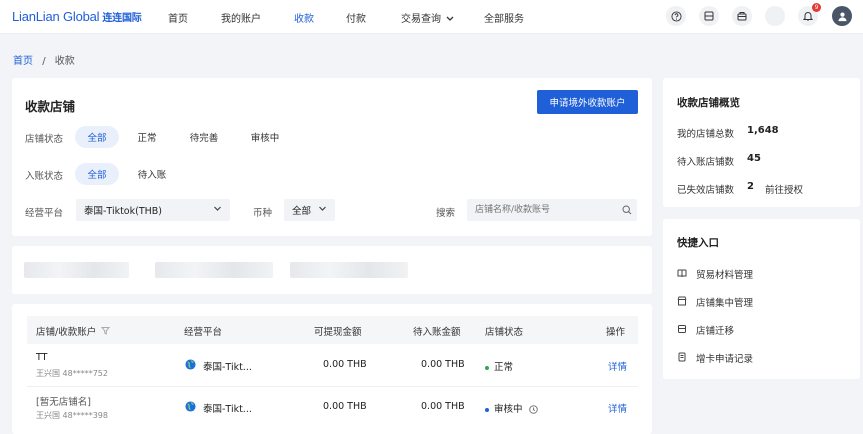 Image resolution: width=863 pixels, height=434 pixels. Describe the element at coordinates (724, 302) in the screenshot. I see `store-central-management-link: 店铺集中管理` at that location.